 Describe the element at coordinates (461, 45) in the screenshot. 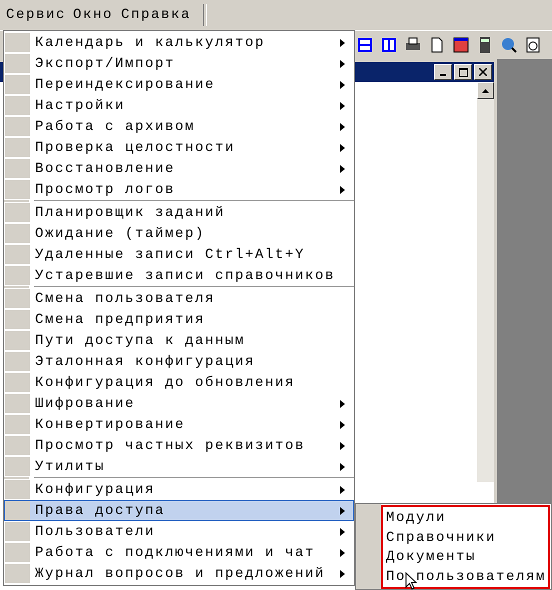

I see `calendar-icon` at that location.